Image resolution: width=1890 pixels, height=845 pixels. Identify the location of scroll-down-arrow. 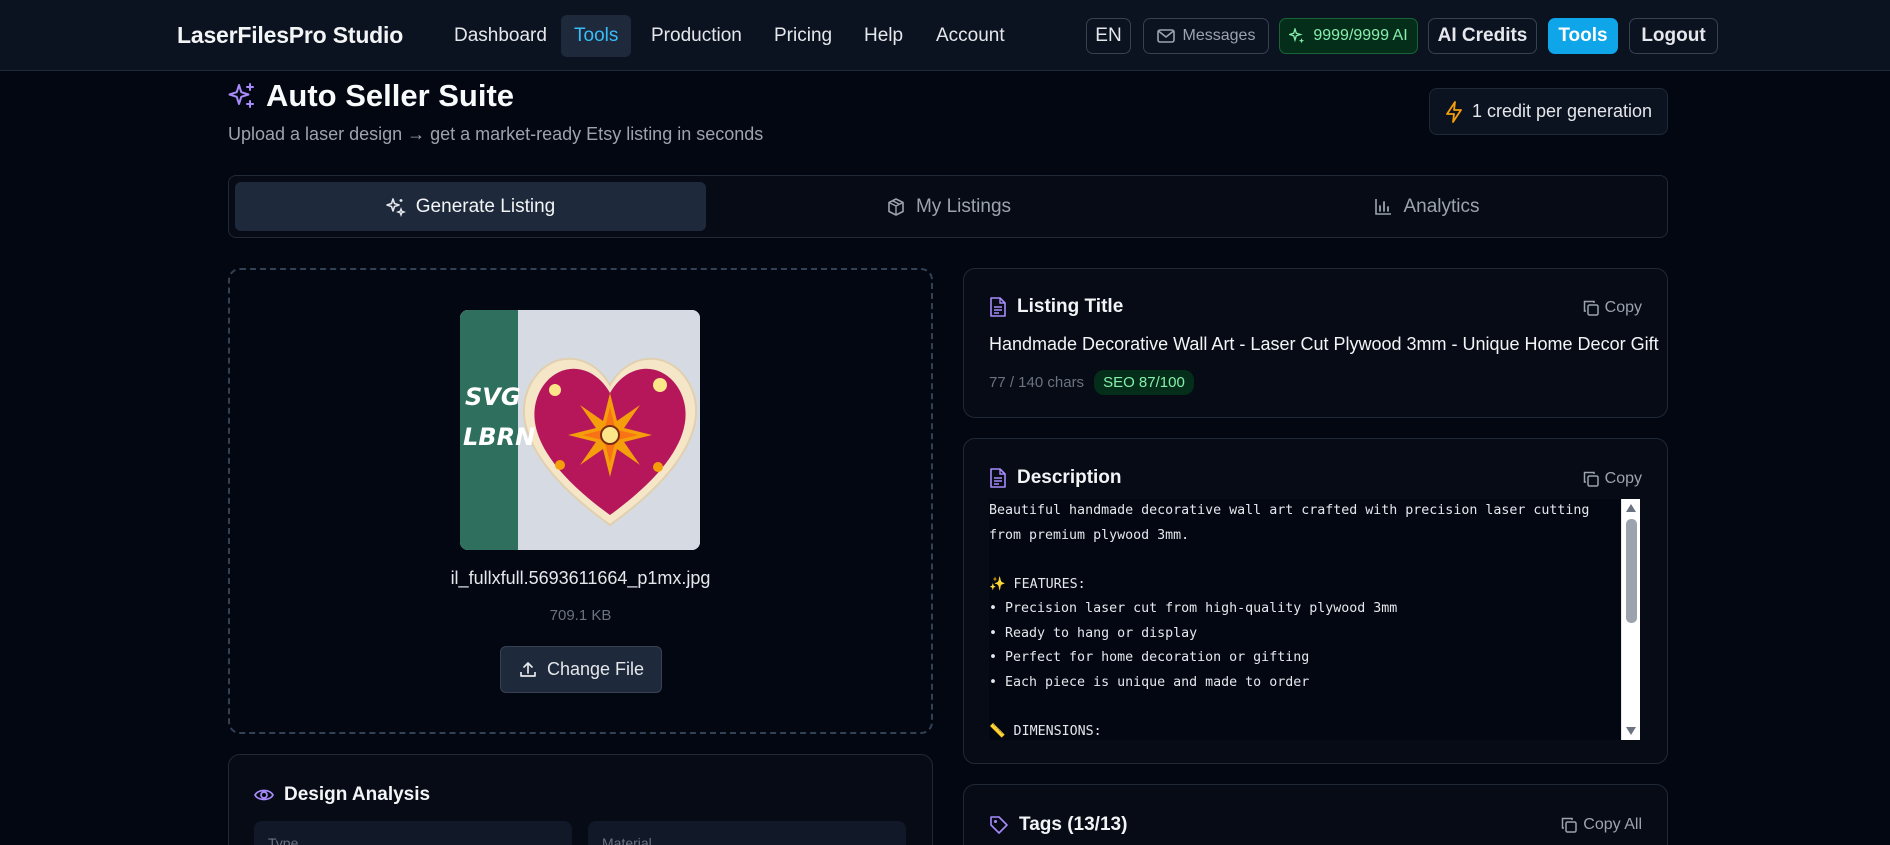
(1631, 731).